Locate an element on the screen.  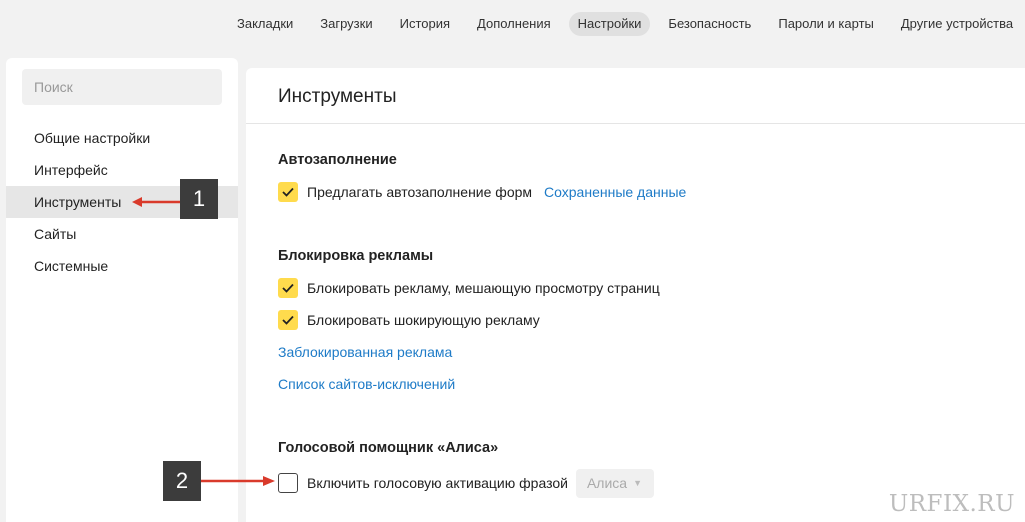
annotation-badge-2: 2 is located at coordinates (182, 481).